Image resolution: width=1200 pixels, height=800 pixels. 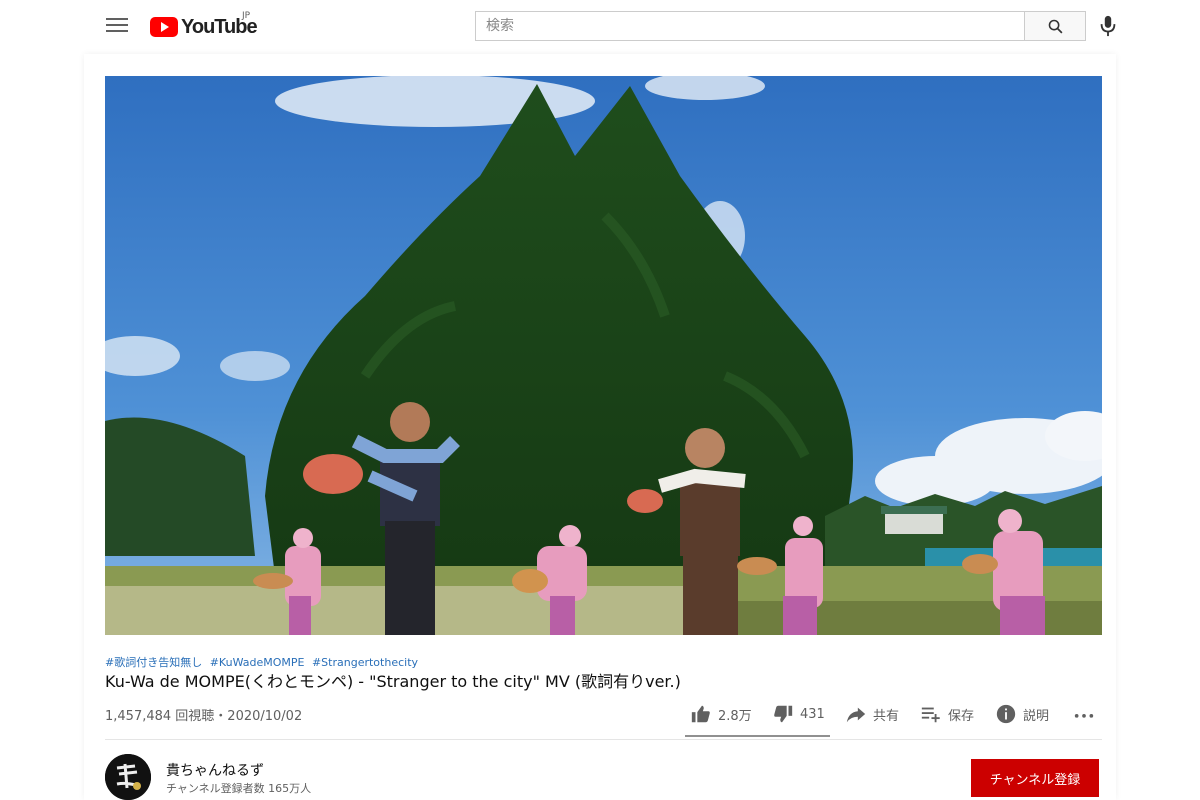 What do you see at coordinates (812, 714) in the screenshot?
I see `dislike-count: 431` at bounding box center [812, 714].